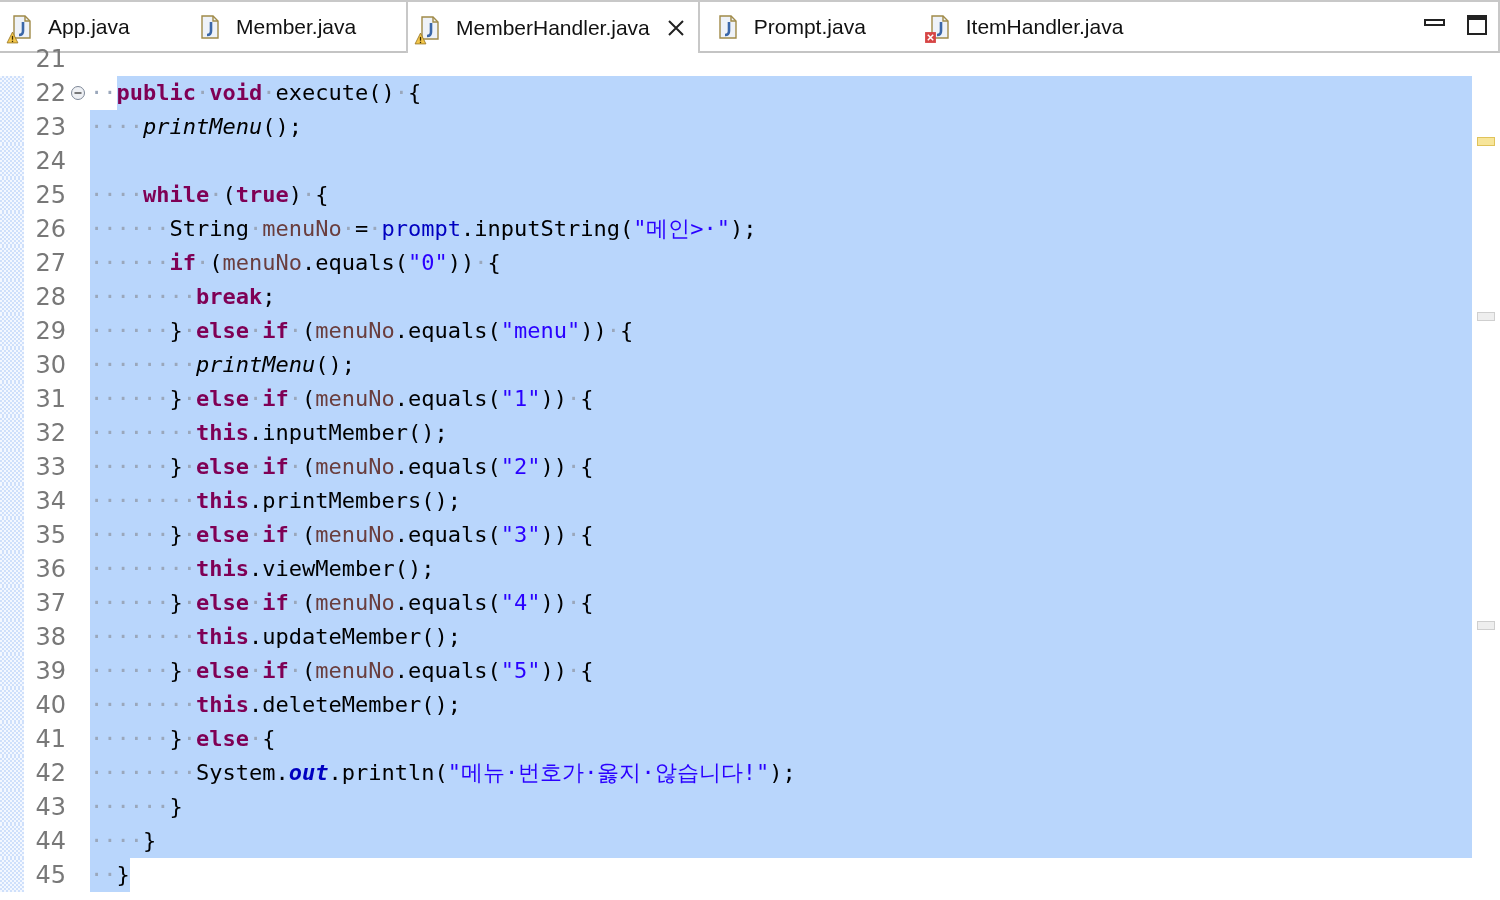 Image resolution: width=1500 pixels, height=900 pixels. What do you see at coordinates (675, 27) in the screenshot?
I see `close-icon` at bounding box center [675, 27].